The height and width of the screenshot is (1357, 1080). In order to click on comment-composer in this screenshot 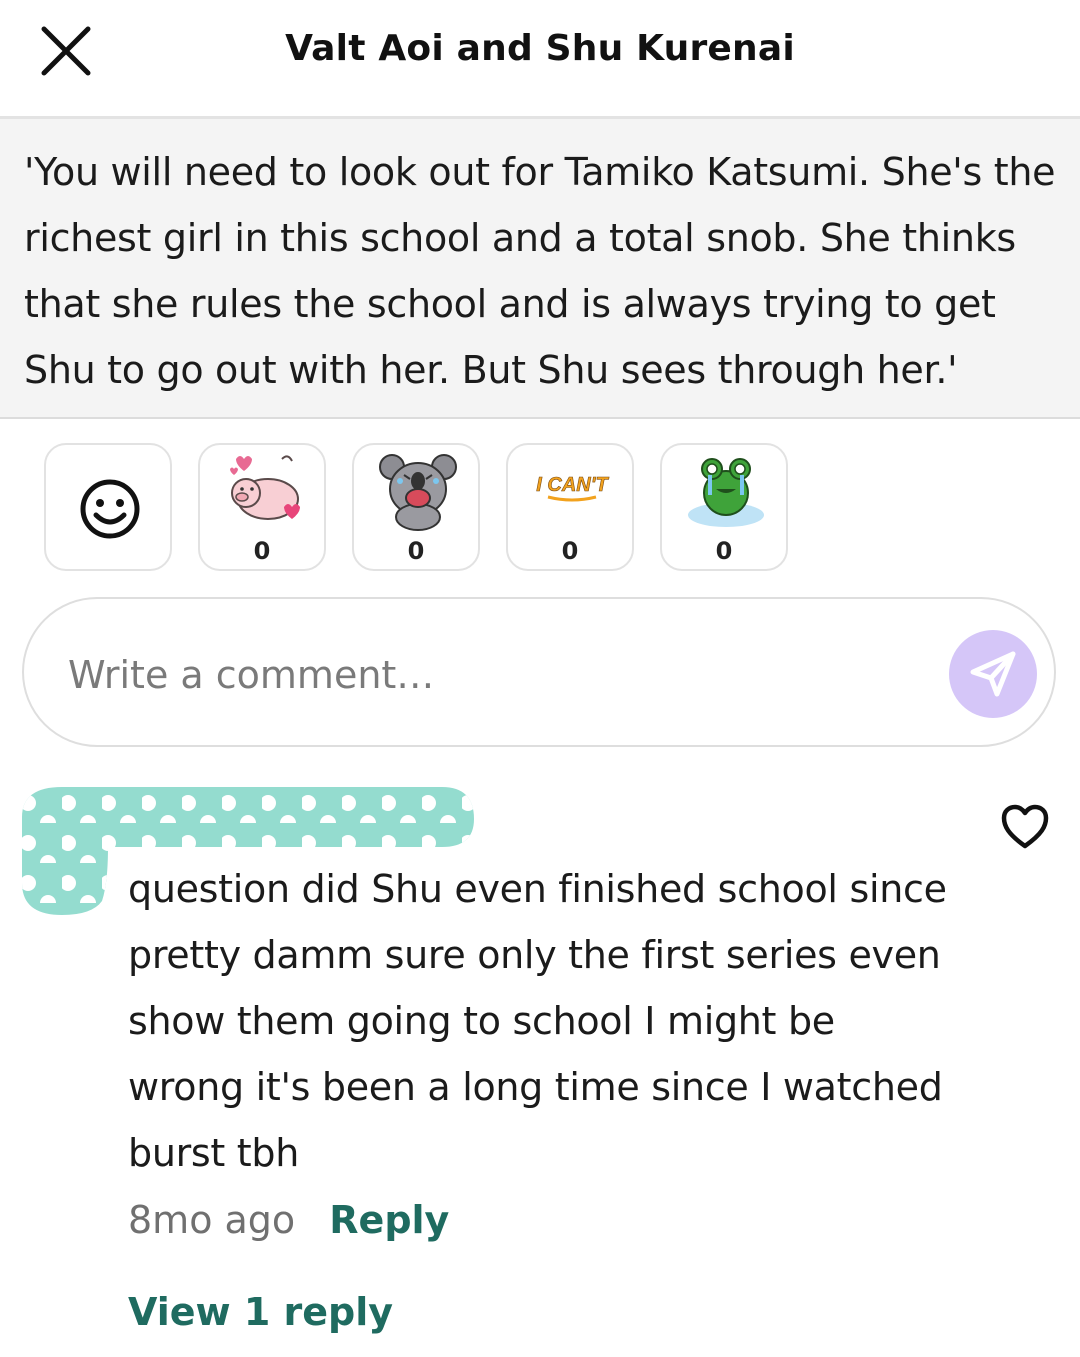, I will do `click(539, 672)`.